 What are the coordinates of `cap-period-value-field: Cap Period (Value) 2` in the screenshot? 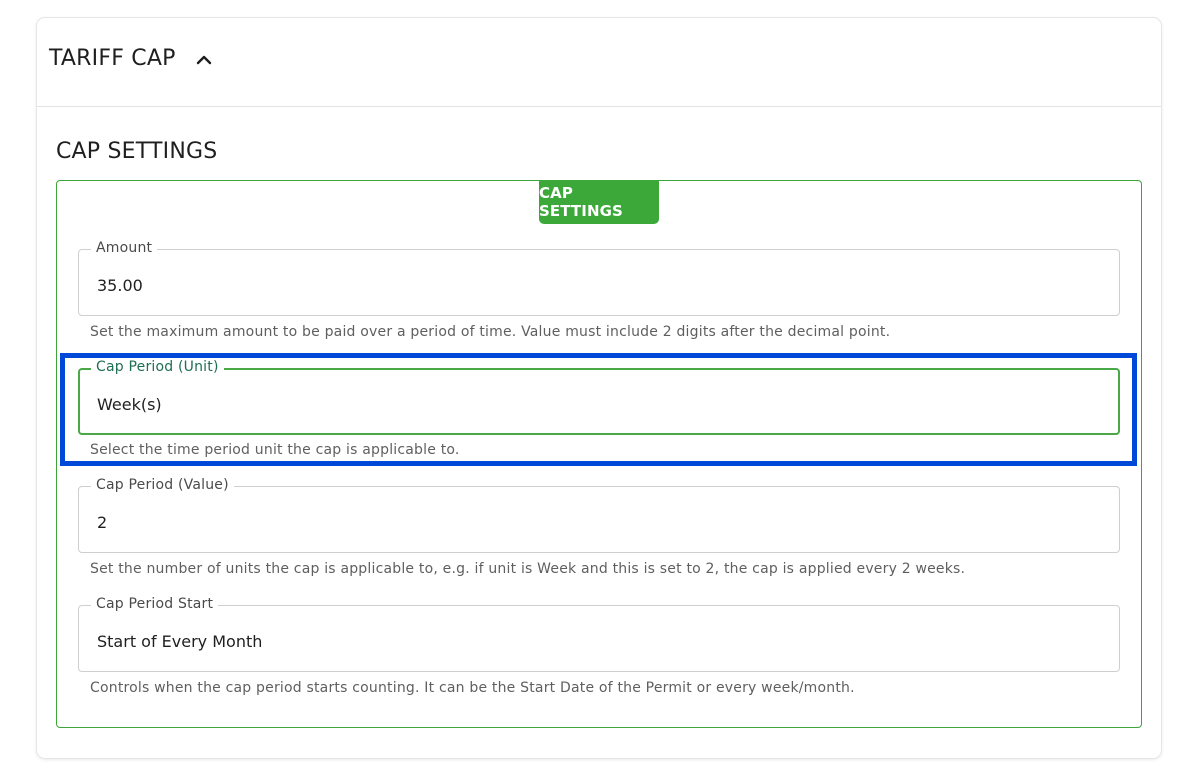 It's located at (599, 515).